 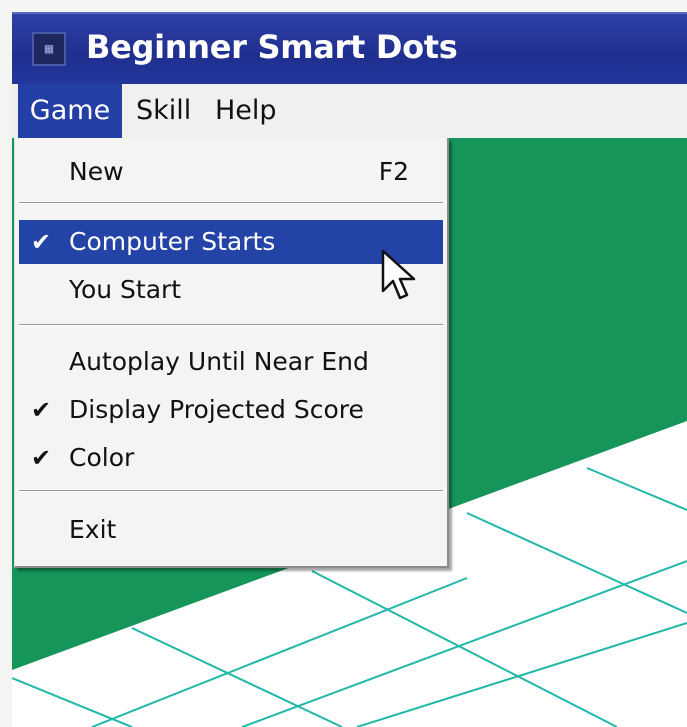 What do you see at coordinates (231, 530) in the screenshot?
I see `menu-item-exit: Exit` at bounding box center [231, 530].